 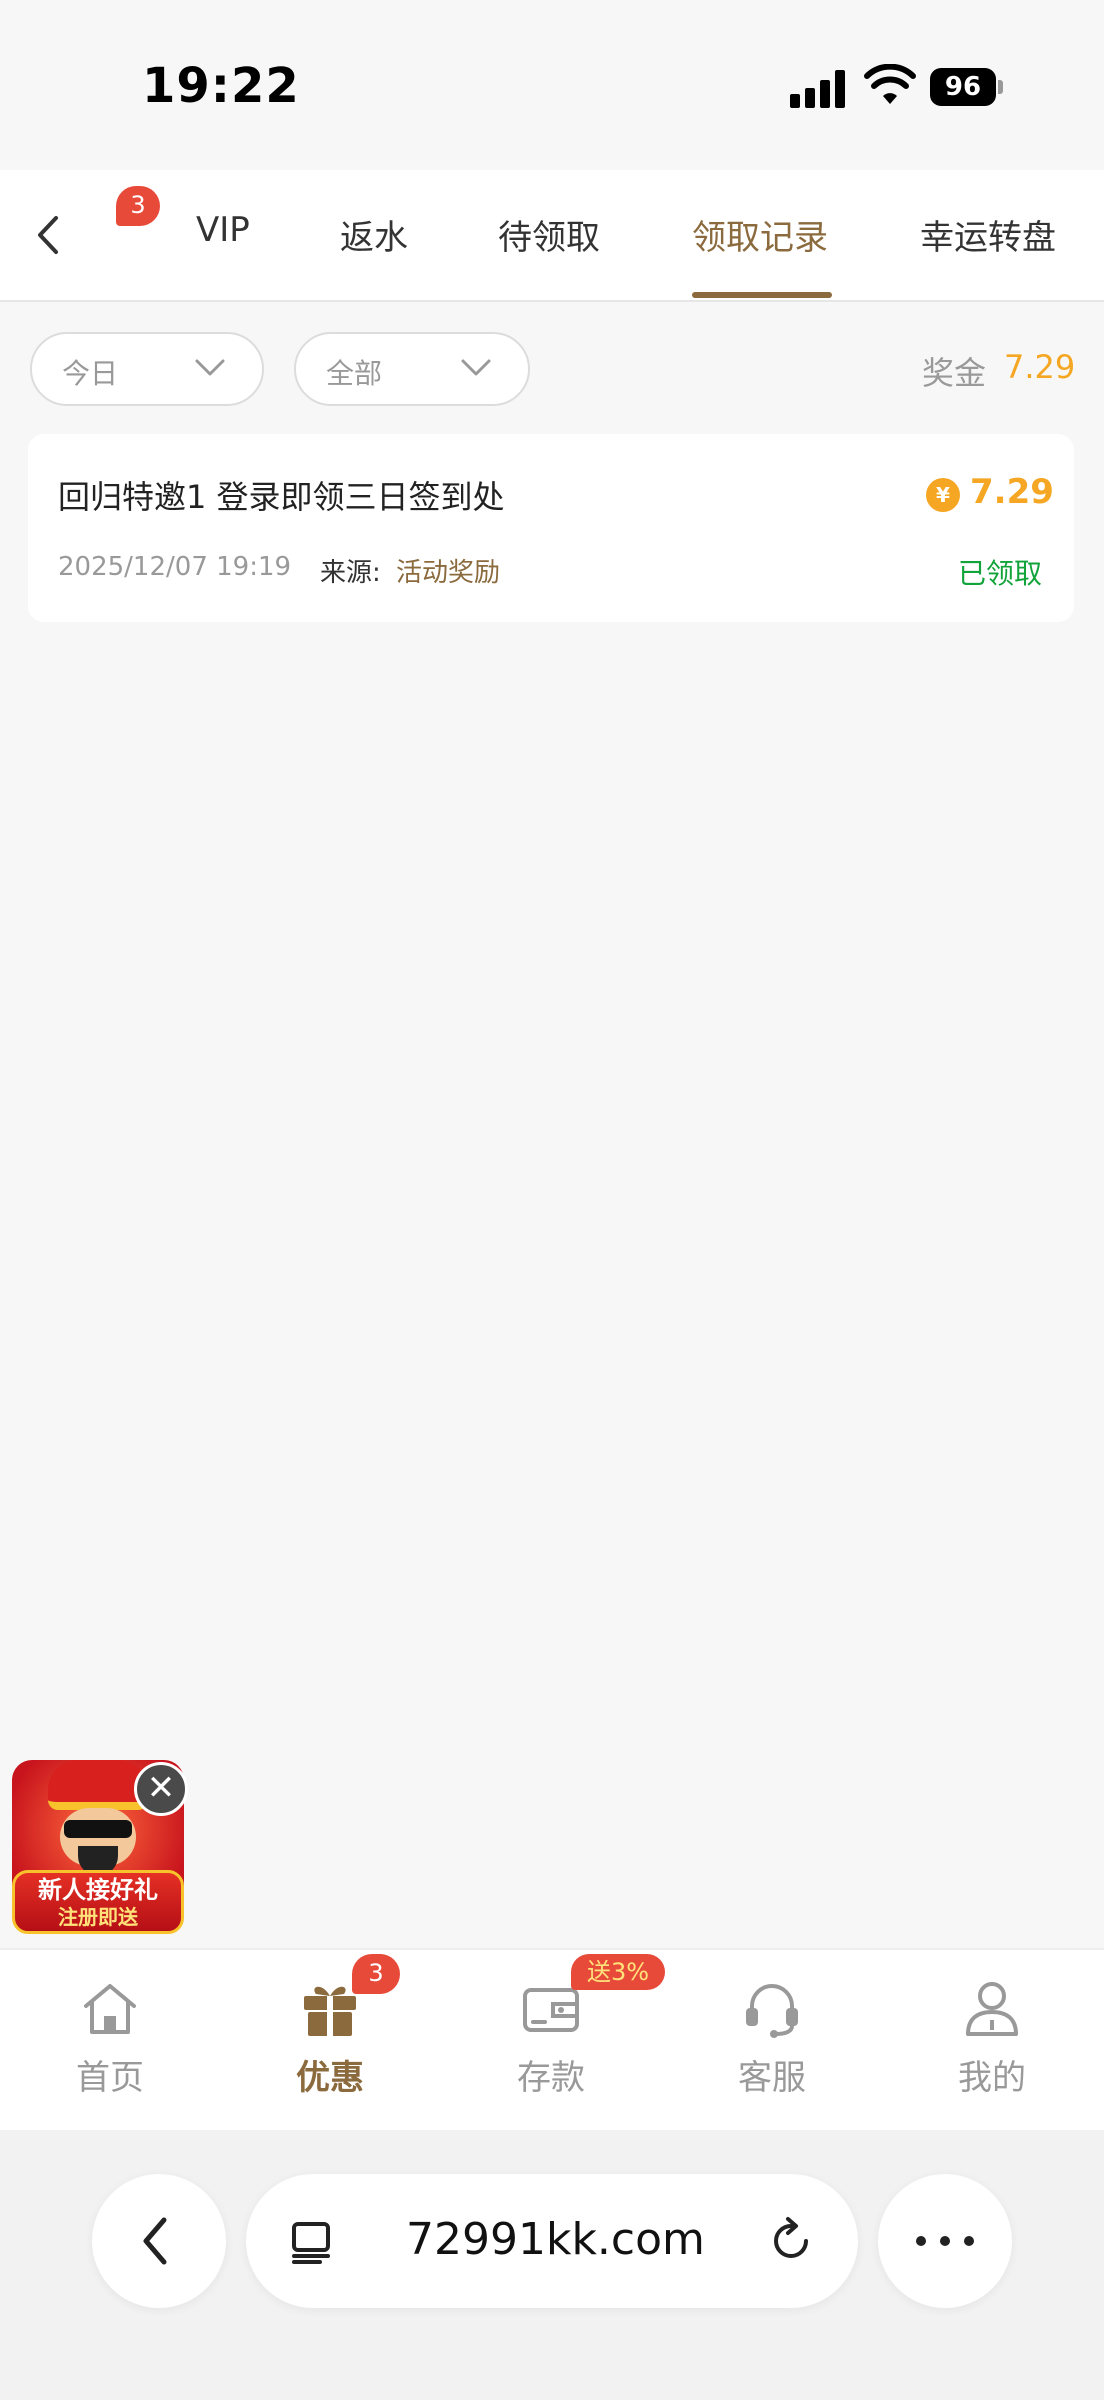 I want to click on browser-toolbar: 72991kk.com, so click(x=552, y=2265).